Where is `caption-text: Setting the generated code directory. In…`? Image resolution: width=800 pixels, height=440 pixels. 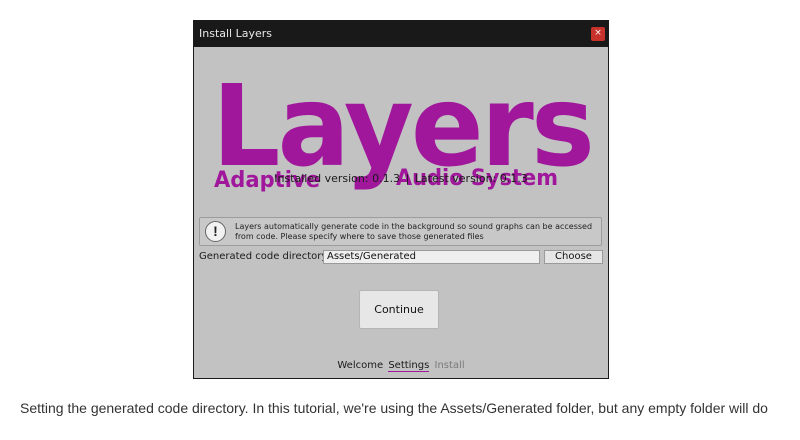
caption-text: Setting the generated code directory. In… is located at coordinates (394, 408).